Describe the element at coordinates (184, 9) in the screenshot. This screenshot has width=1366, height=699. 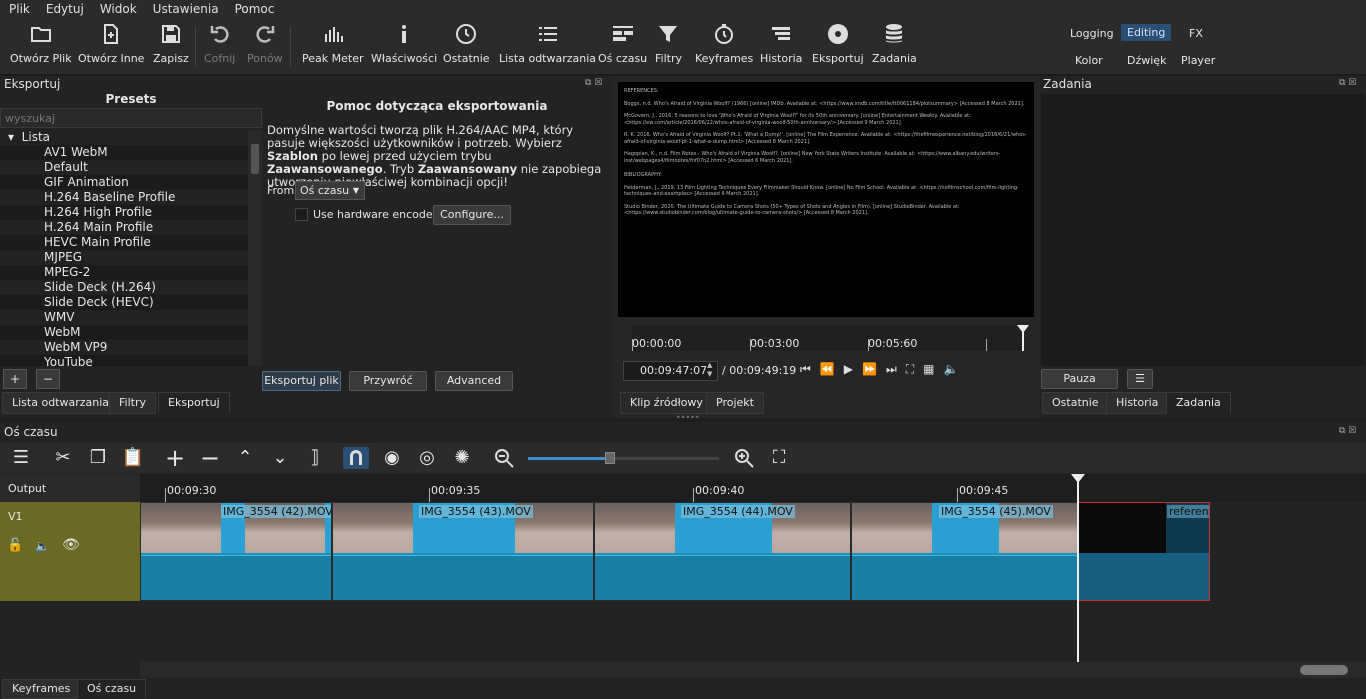
I see `menu-settings: Ustawienia` at that location.